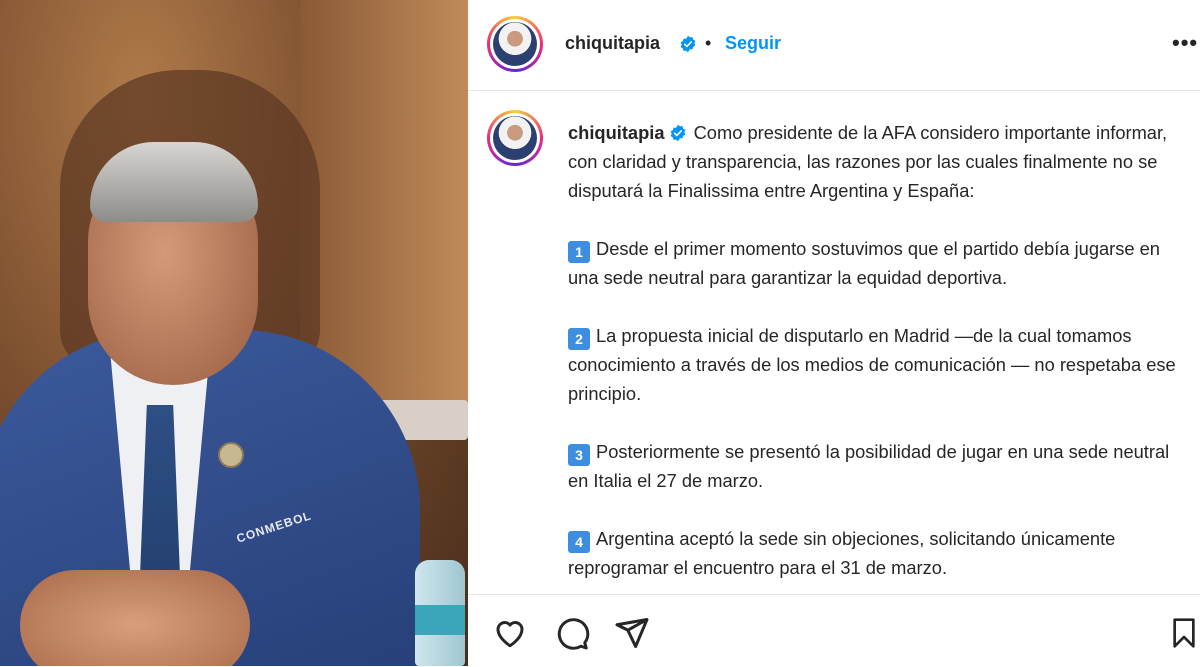  Describe the element at coordinates (616, 132) in the screenshot. I see `caption-username: chiquitapia` at that location.